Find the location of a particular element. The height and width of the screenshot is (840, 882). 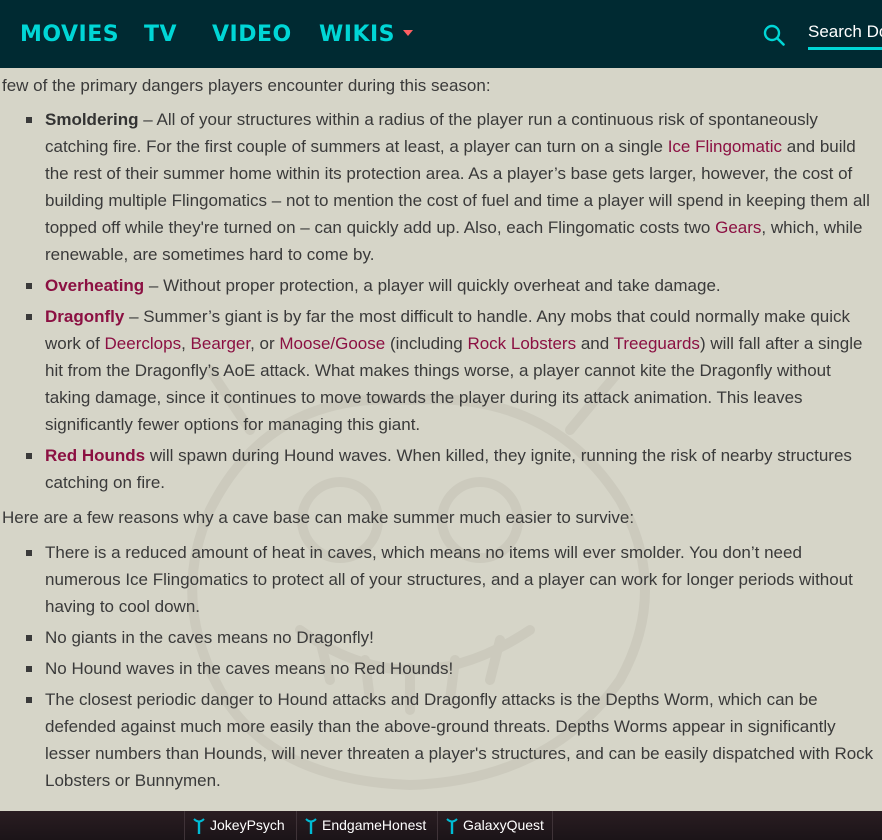

nav-movies: MOVIES is located at coordinates (69, 35).